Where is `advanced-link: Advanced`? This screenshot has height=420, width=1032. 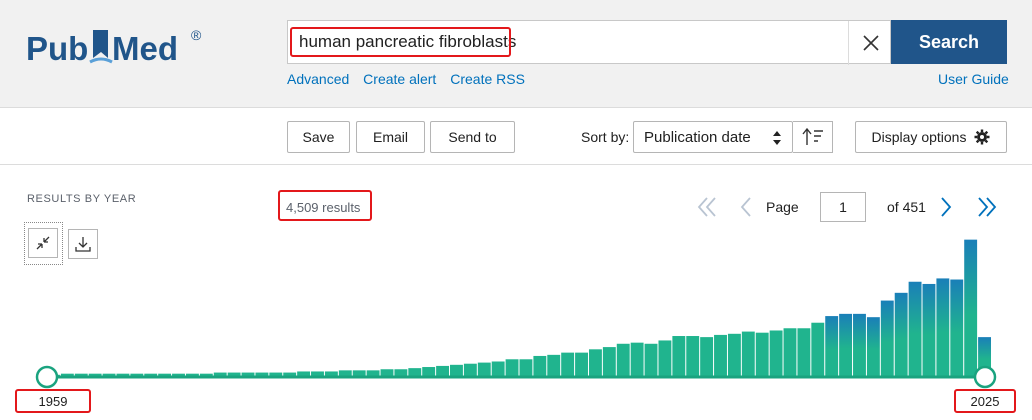 advanced-link: Advanced is located at coordinates (318, 79).